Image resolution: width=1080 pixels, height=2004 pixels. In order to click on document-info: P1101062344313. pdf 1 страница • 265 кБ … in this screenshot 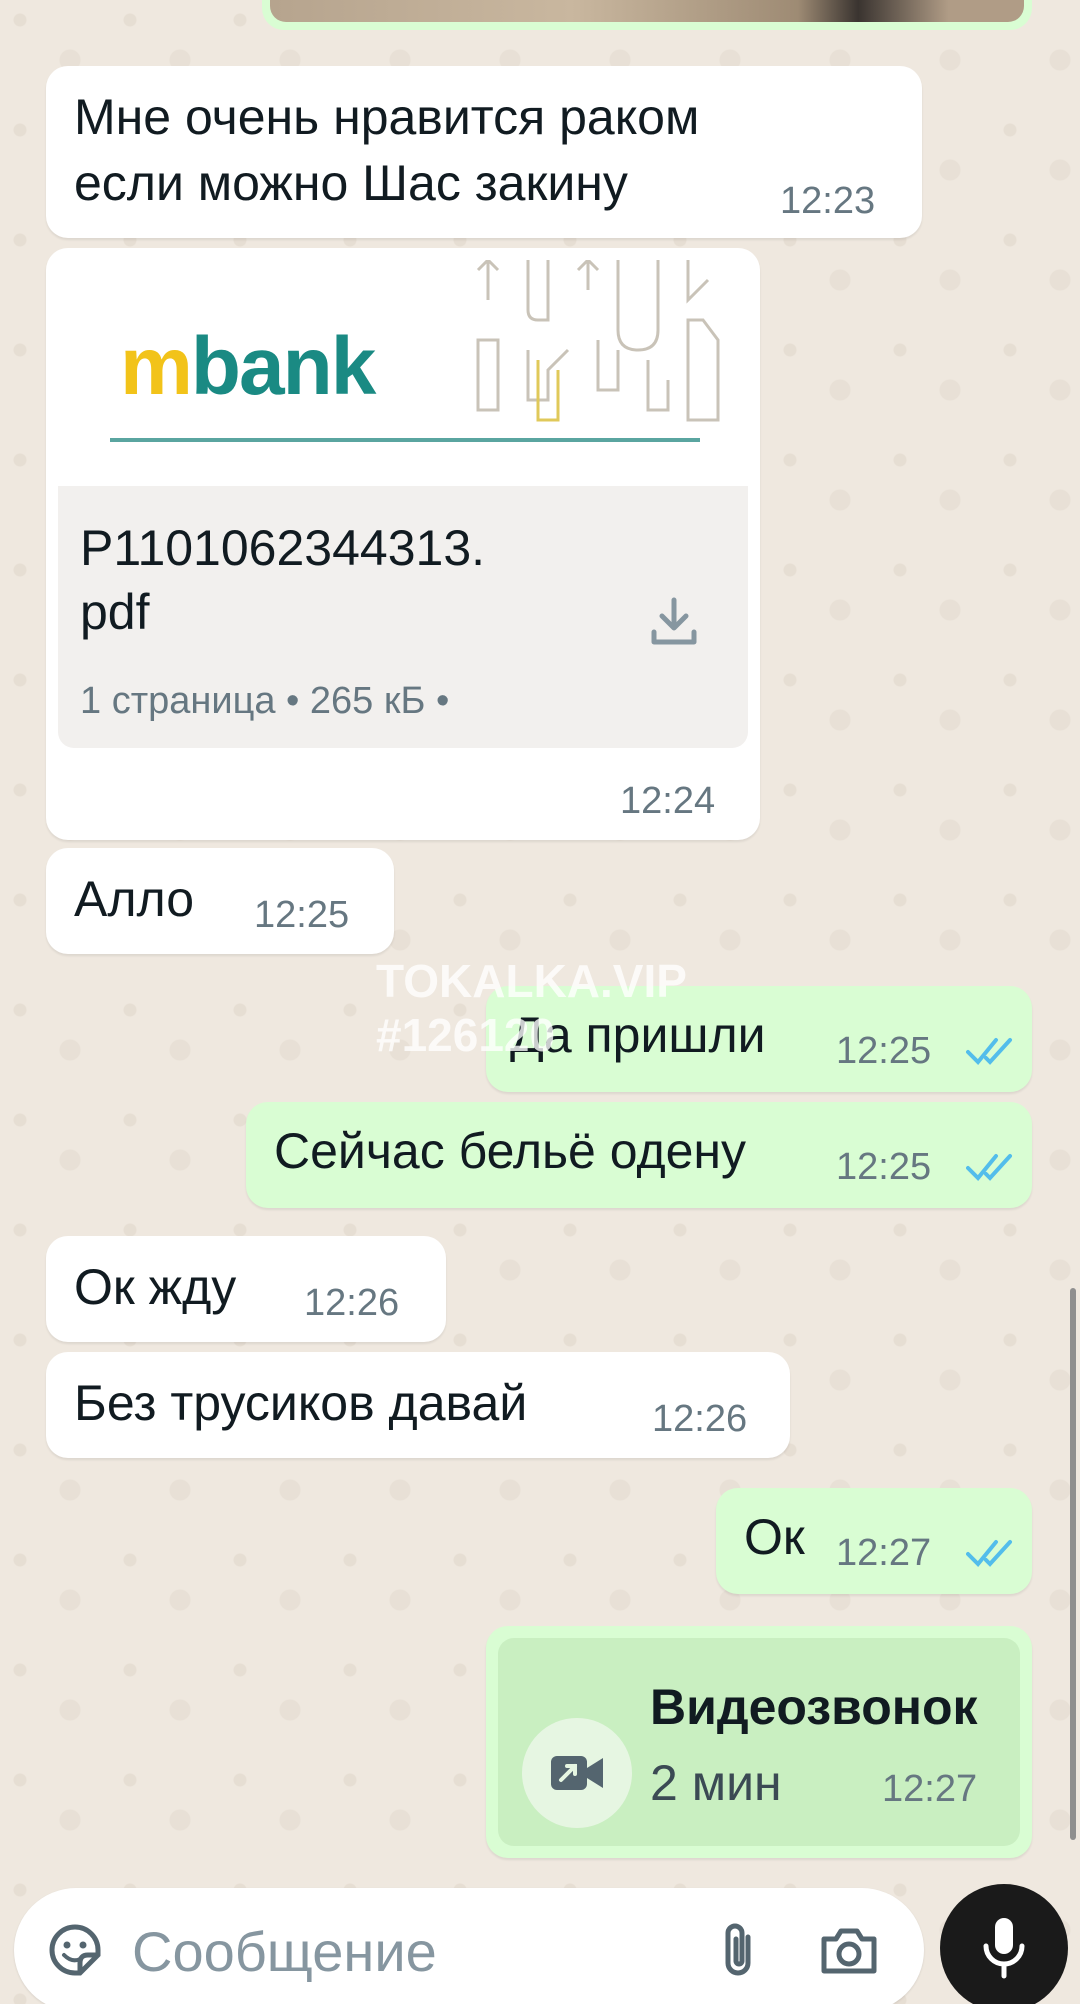, I will do `click(403, 617)`.